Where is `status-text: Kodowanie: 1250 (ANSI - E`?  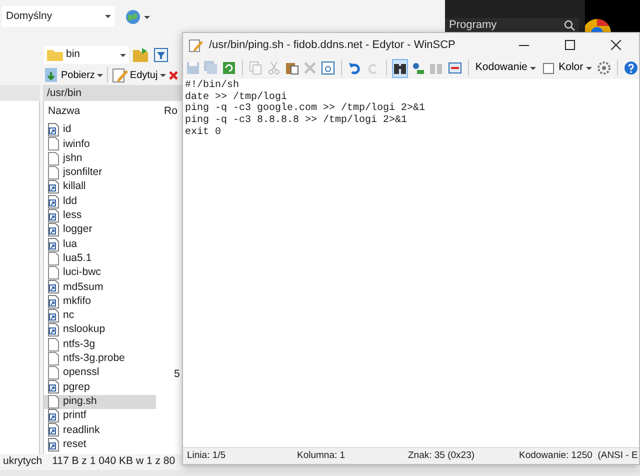 status-text: Kodowanie: 1250 (ANSI - E is located at coordinates (576, 455).